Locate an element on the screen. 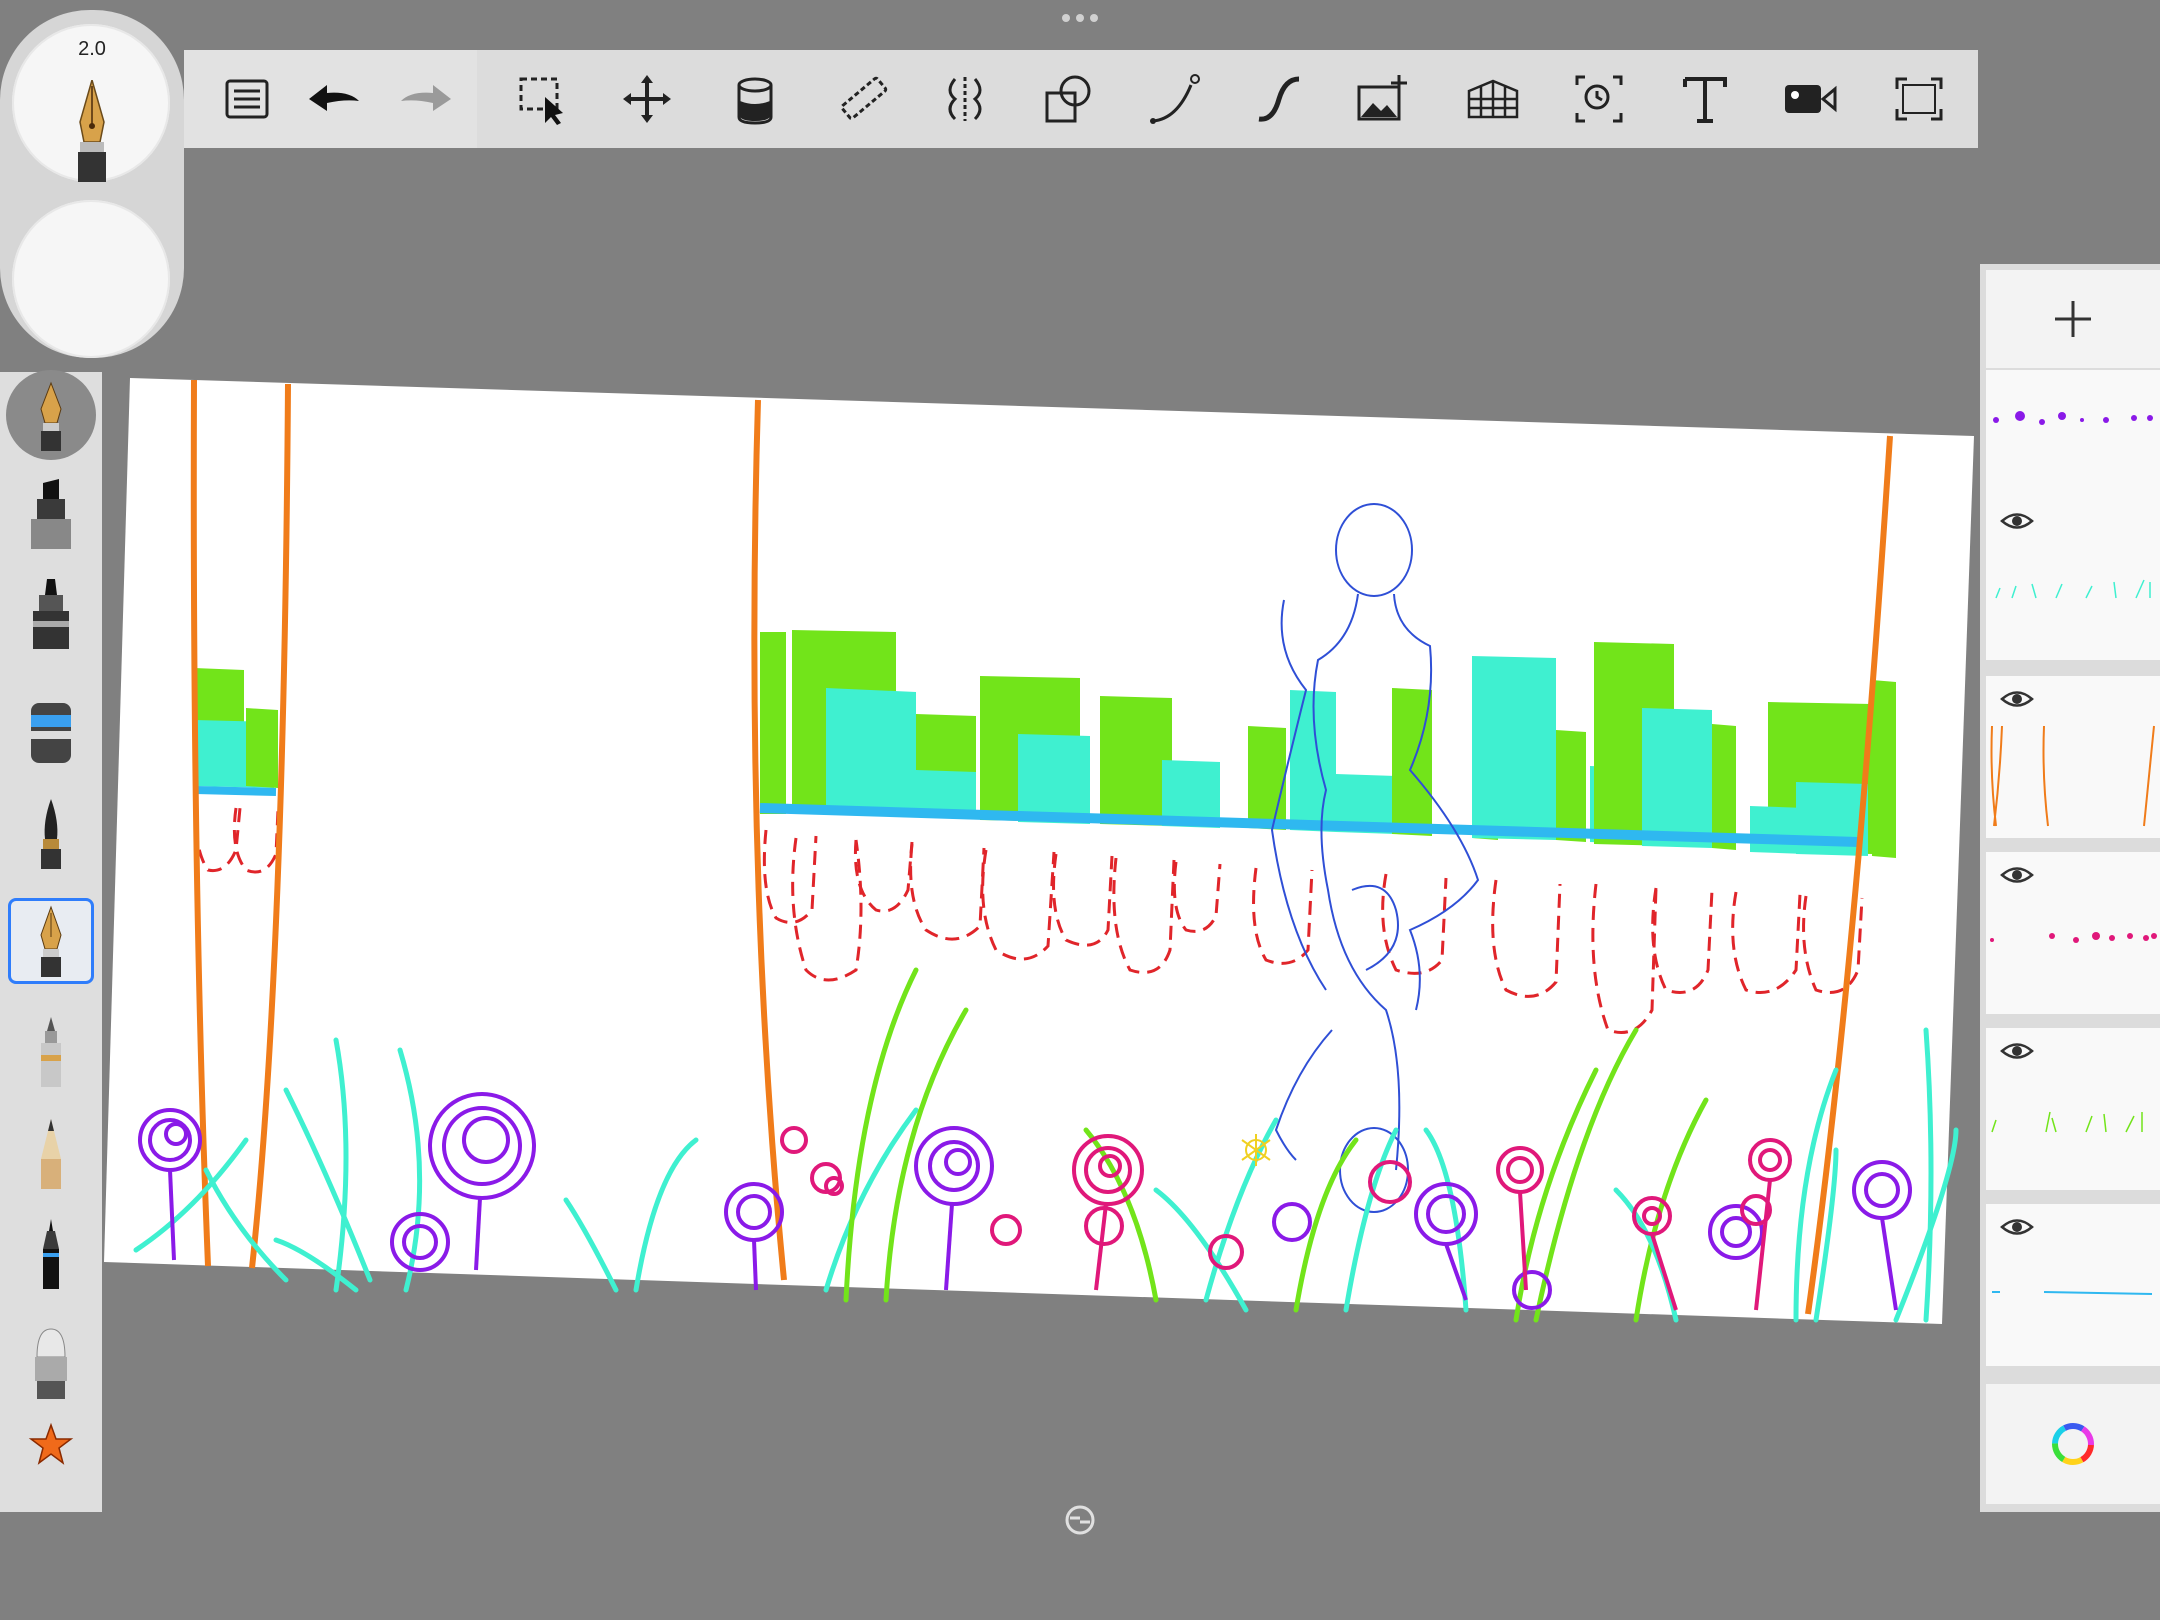  fill-icon is located at coordinates (755, 101).